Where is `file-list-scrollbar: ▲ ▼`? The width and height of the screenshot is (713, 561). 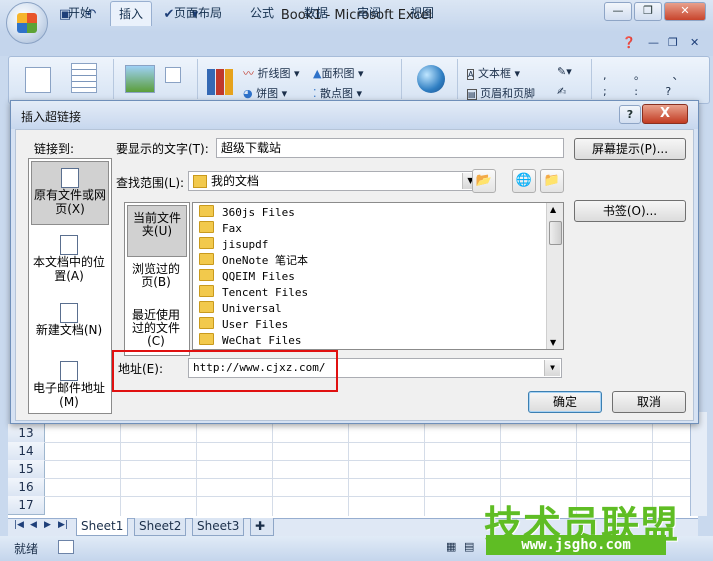
file-list-scrollbar: ▲ ▼ is located at coordinates (554, 276).